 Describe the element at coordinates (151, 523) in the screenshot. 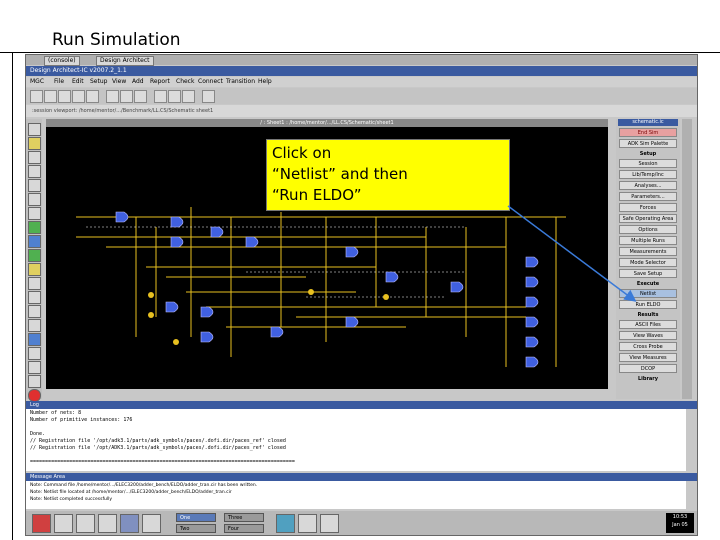

I see `help-icon` at that location.